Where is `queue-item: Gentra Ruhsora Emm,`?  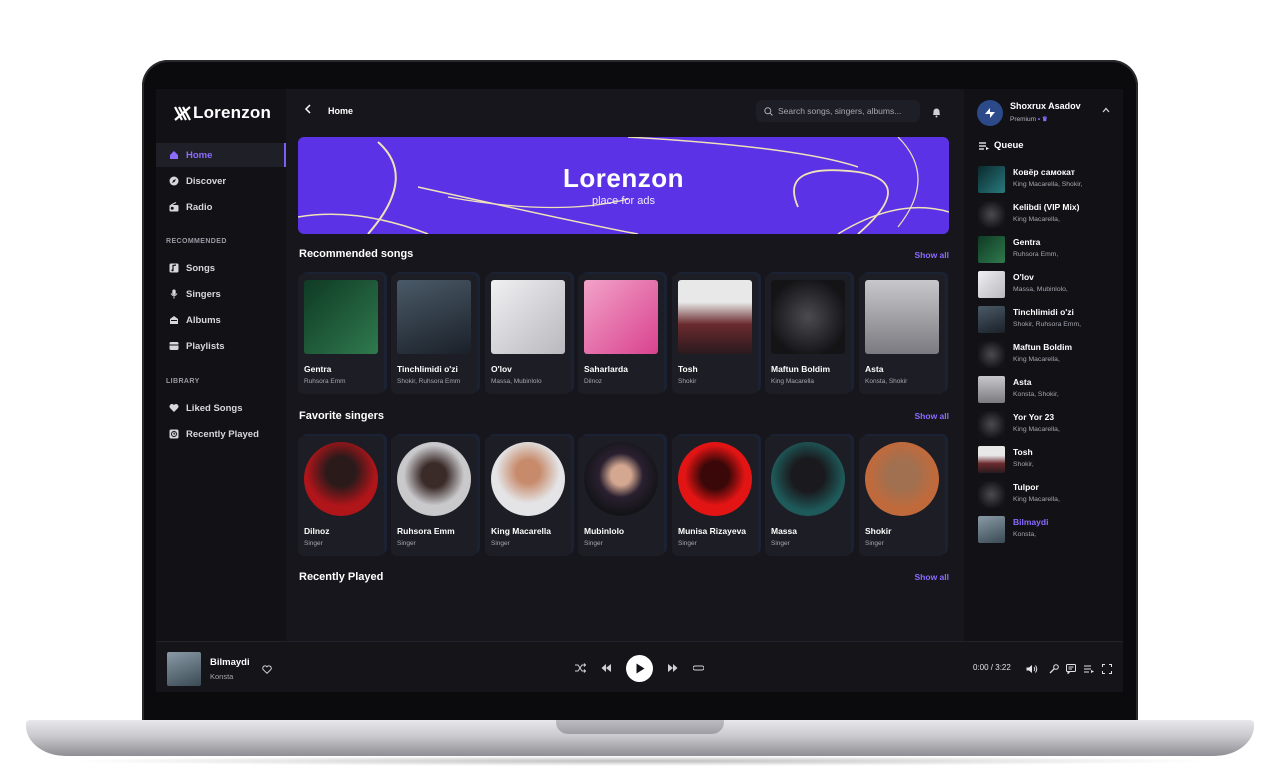 queue-item: Gentra Ruhsora Emm, is located at coordinates (1048, 251).